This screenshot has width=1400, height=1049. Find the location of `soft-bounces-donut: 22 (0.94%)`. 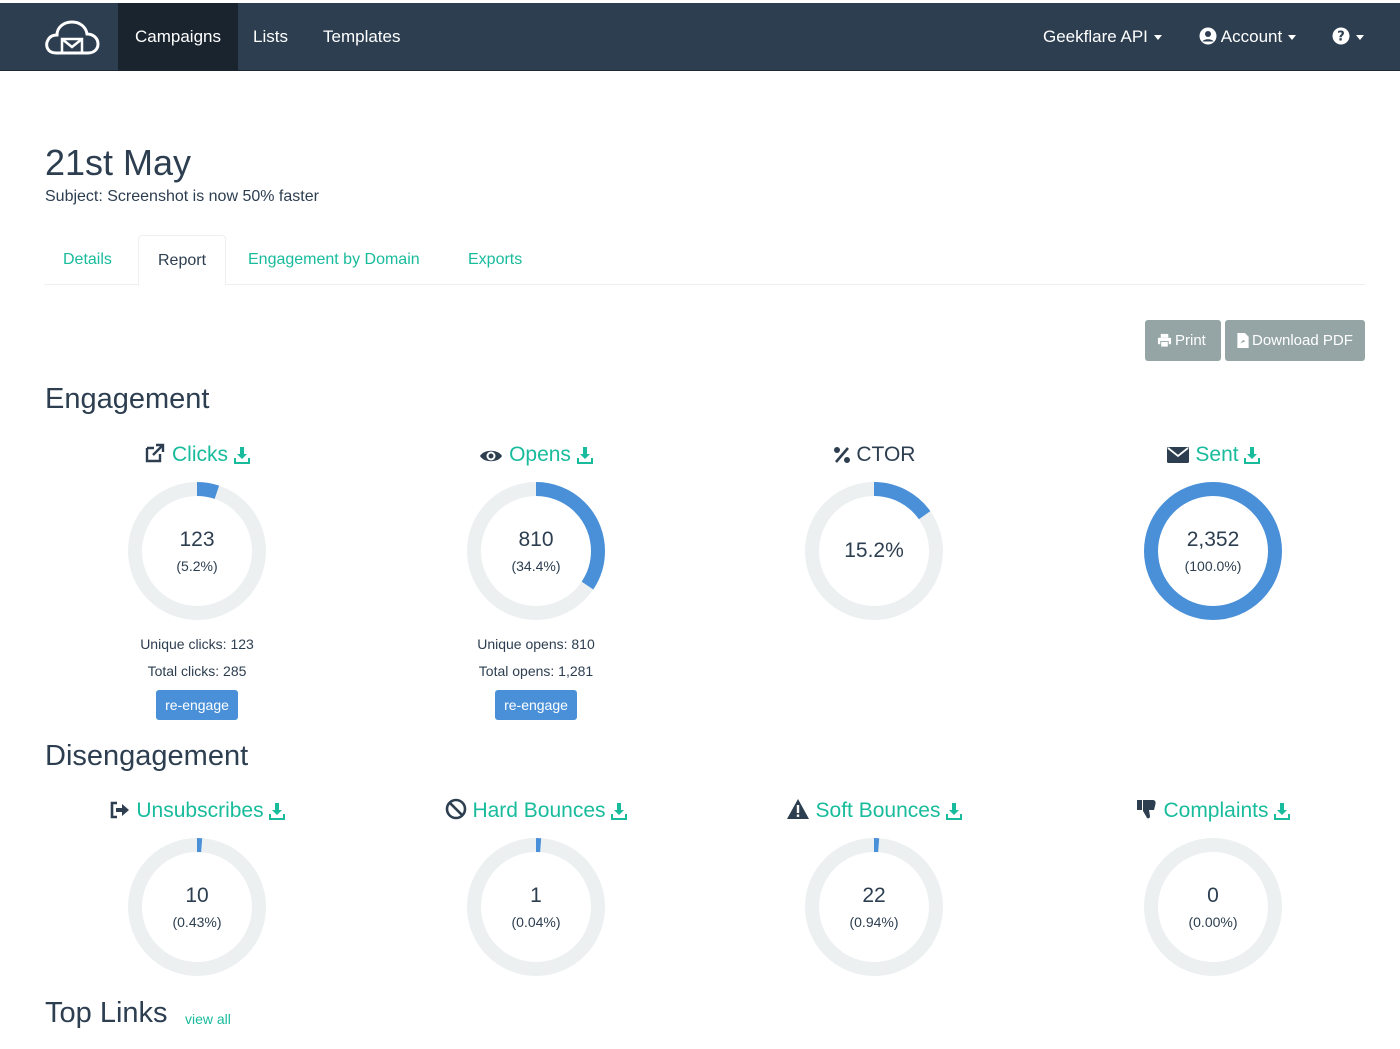

soft-bounces-donut: 22 (0.94%) is located at coordinates (874, 907).